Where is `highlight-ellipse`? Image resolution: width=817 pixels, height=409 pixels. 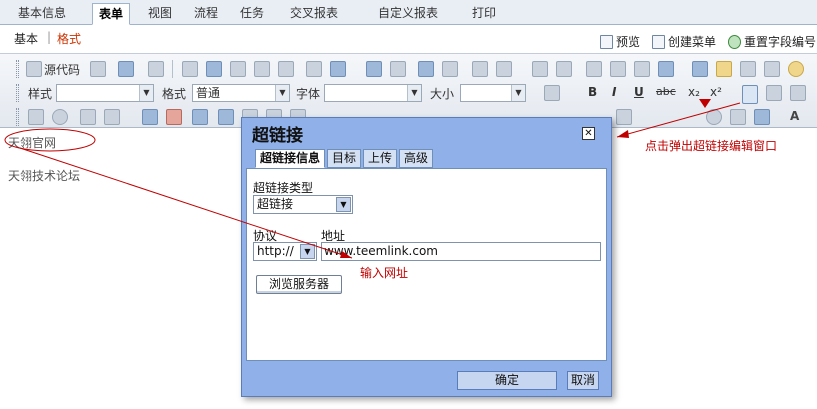 highlight-ellipse is located at coordinates (50, 140).